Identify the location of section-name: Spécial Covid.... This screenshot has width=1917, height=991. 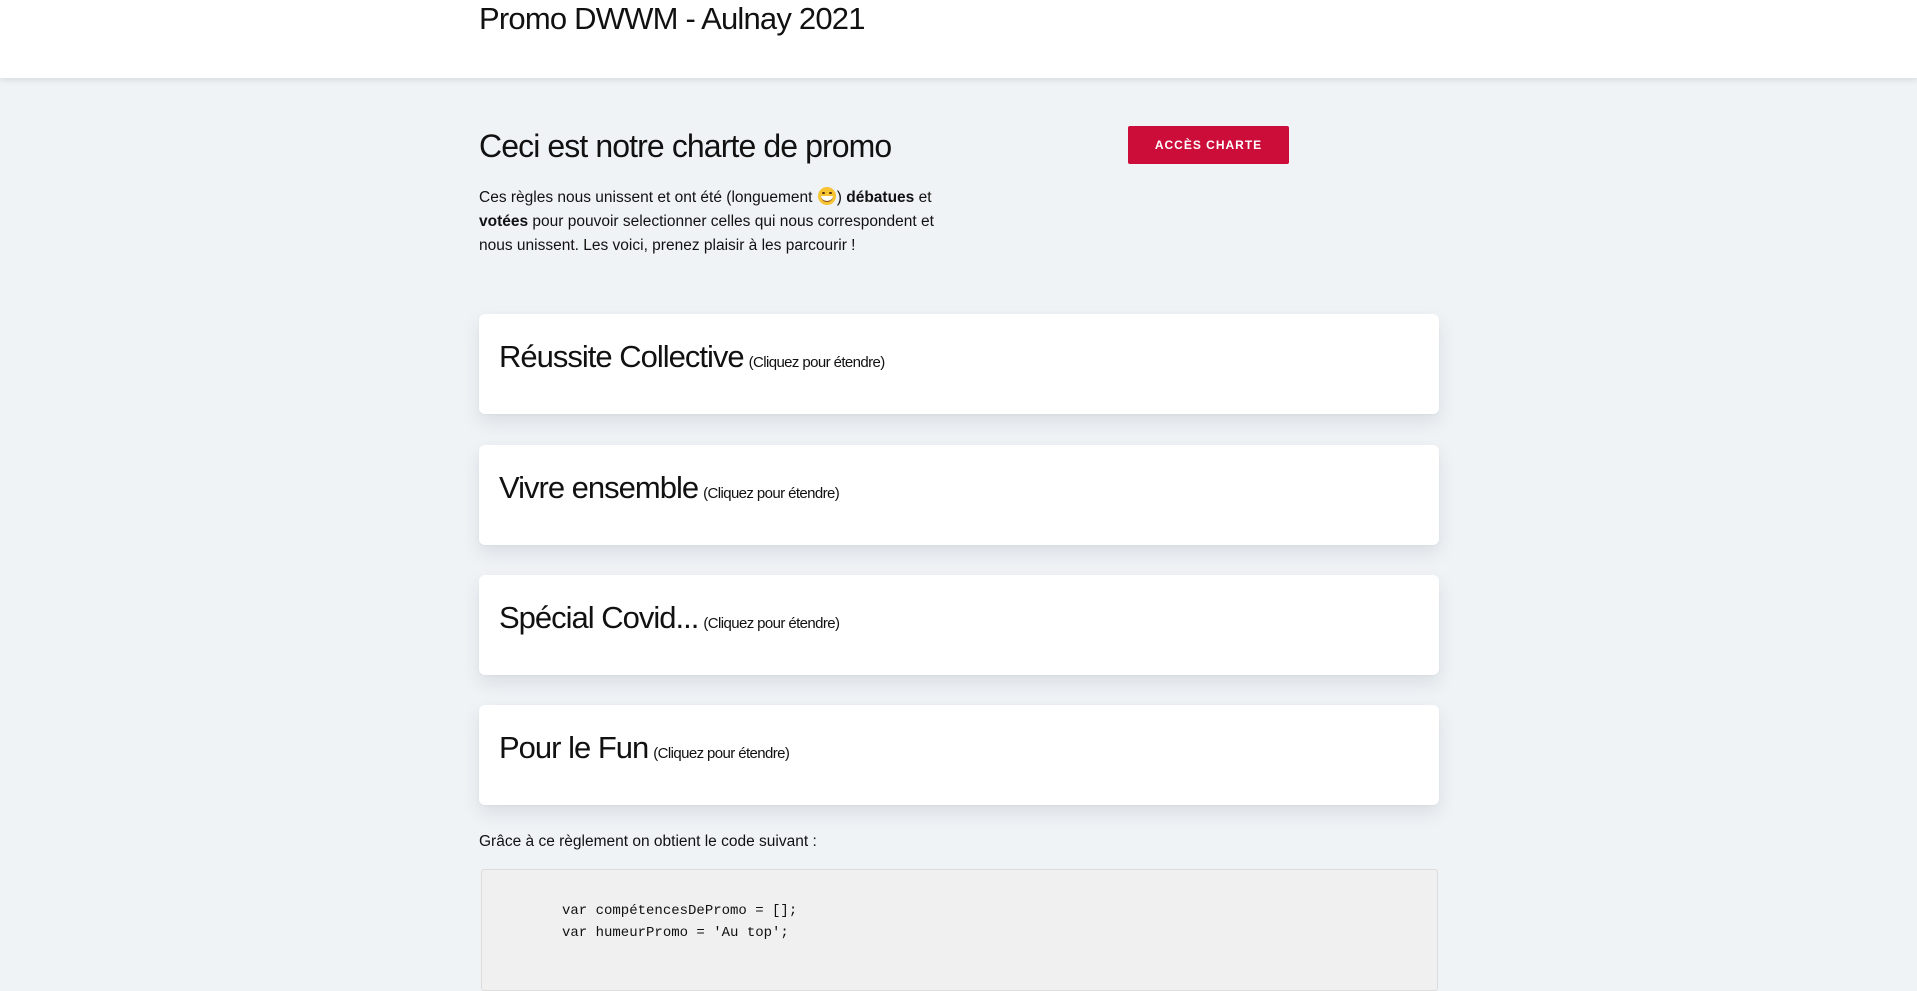
(599, 617).